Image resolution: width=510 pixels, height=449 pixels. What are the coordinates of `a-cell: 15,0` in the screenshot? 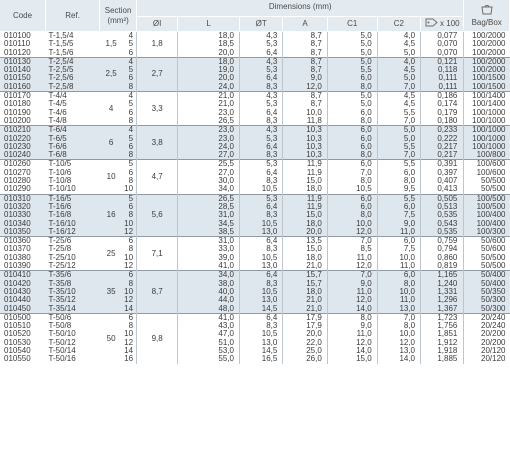 It's located at (305, 215).